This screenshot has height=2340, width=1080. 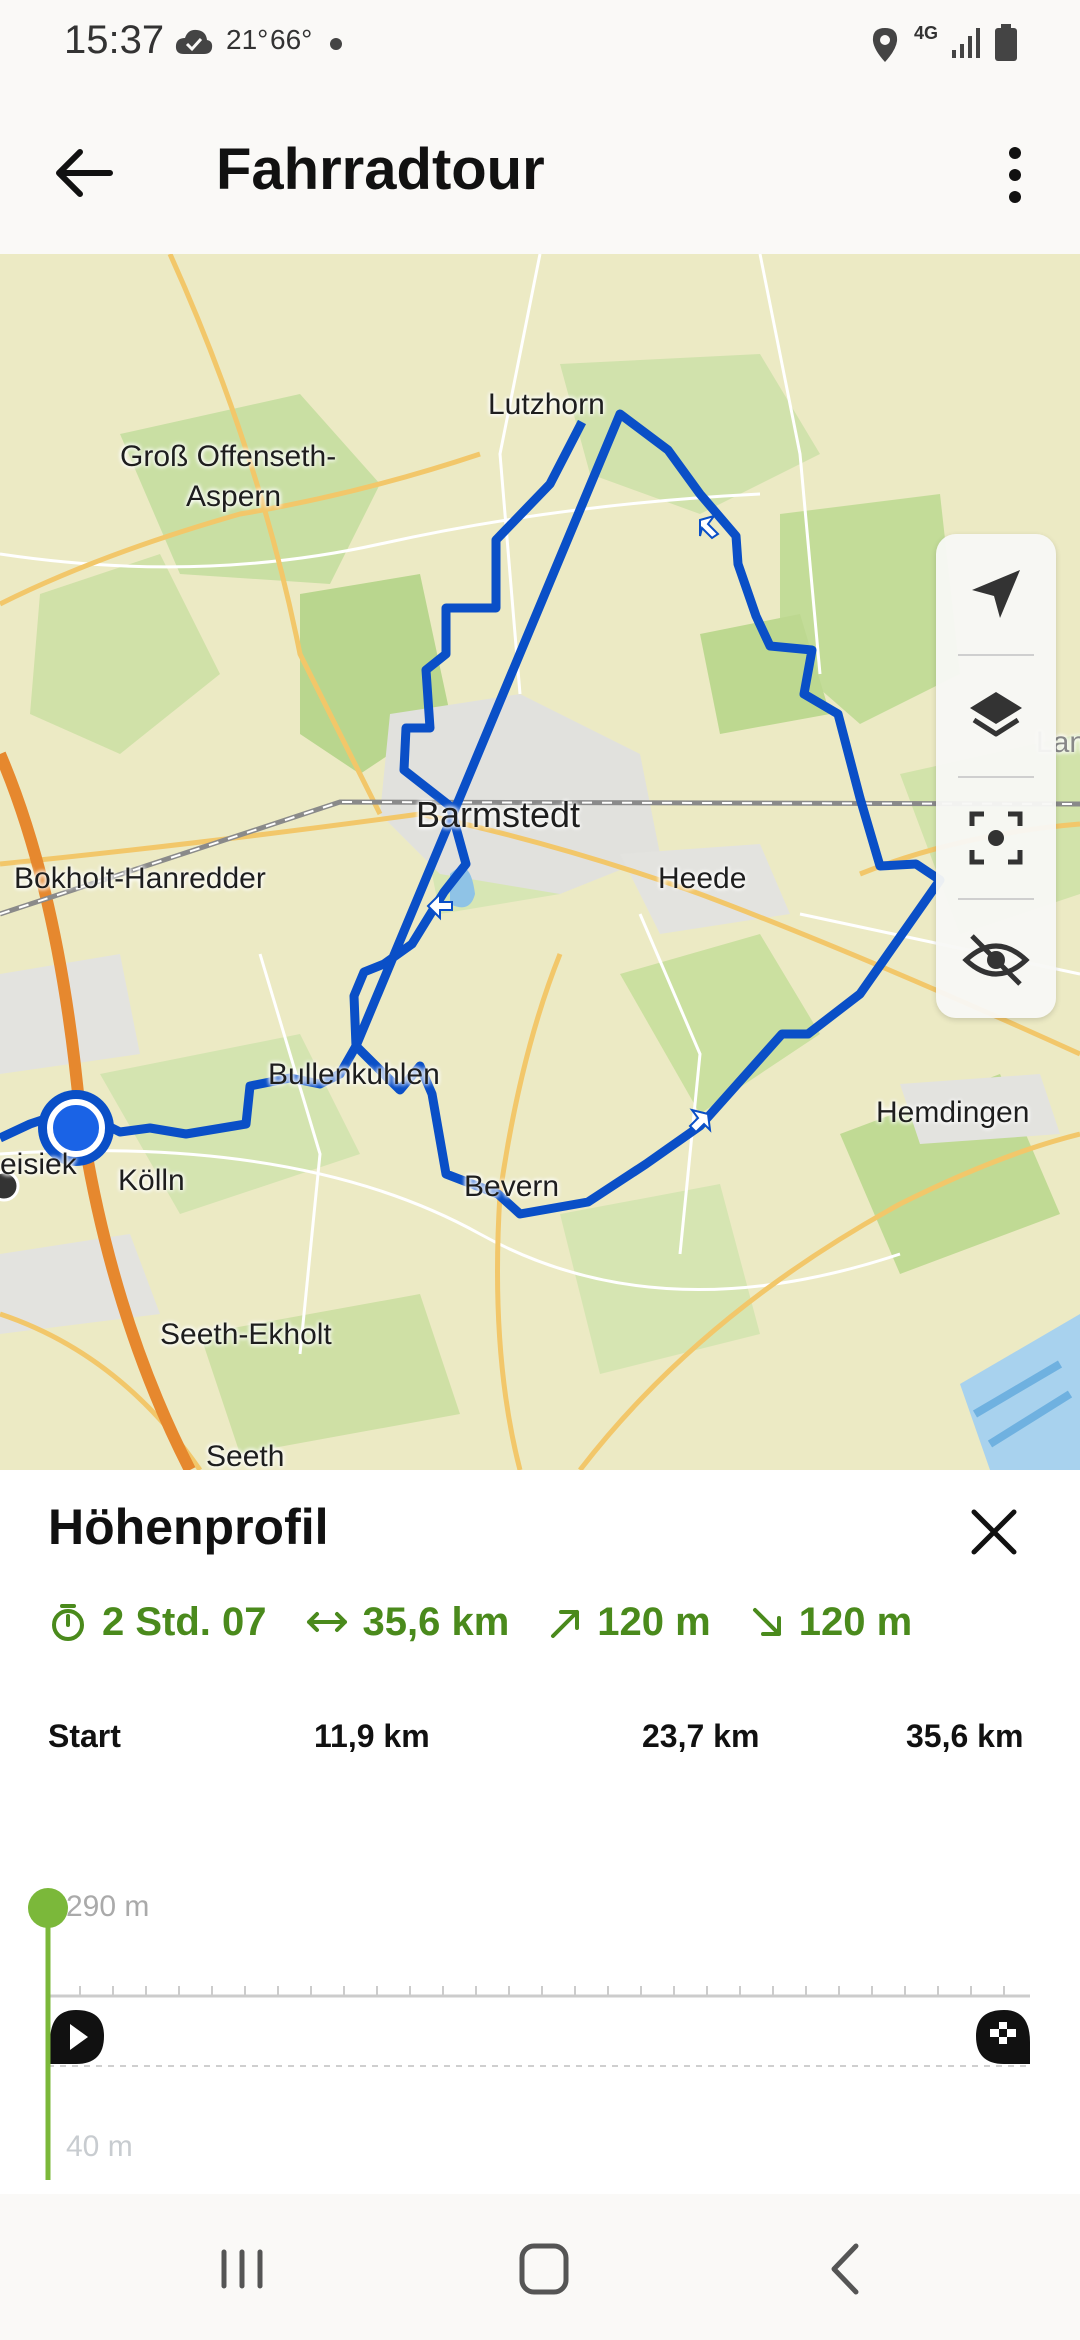 What do you see at coordinates (512, 1186) in the screenshot?
I see `place-bevern: Bevern` at bounding box center [512, 1186].